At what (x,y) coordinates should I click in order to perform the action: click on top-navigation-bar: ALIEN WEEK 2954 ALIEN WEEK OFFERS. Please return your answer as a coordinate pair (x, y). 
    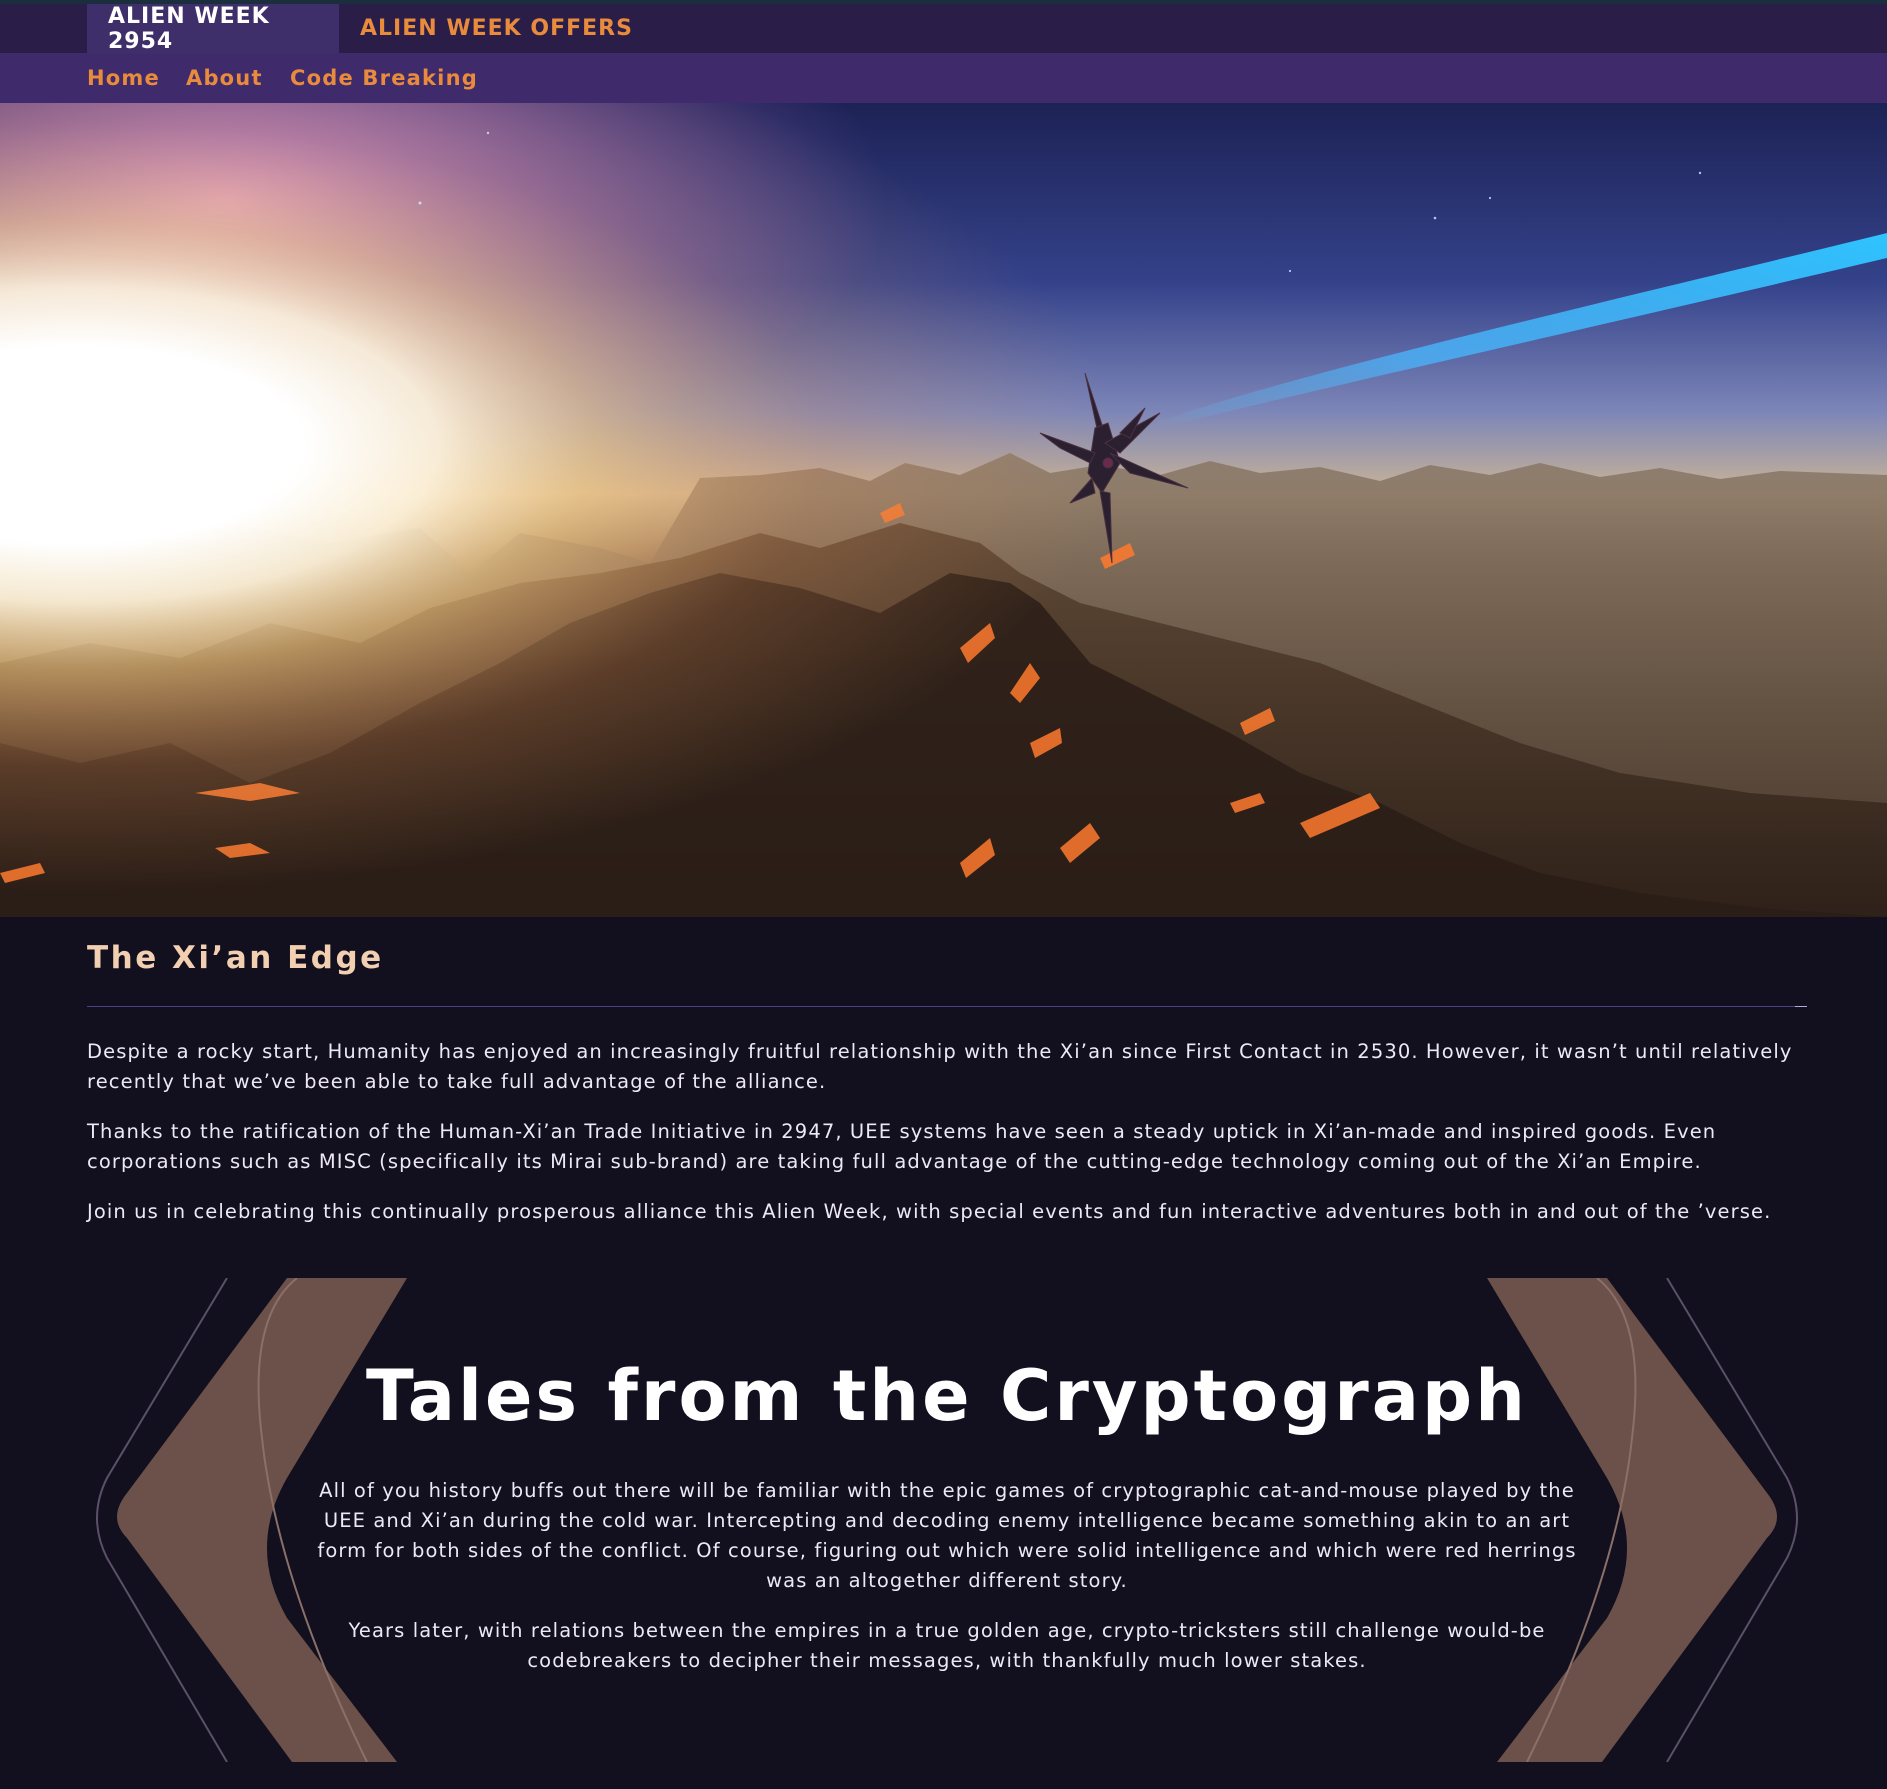
    Looking at the image, I should click on (943, 27).